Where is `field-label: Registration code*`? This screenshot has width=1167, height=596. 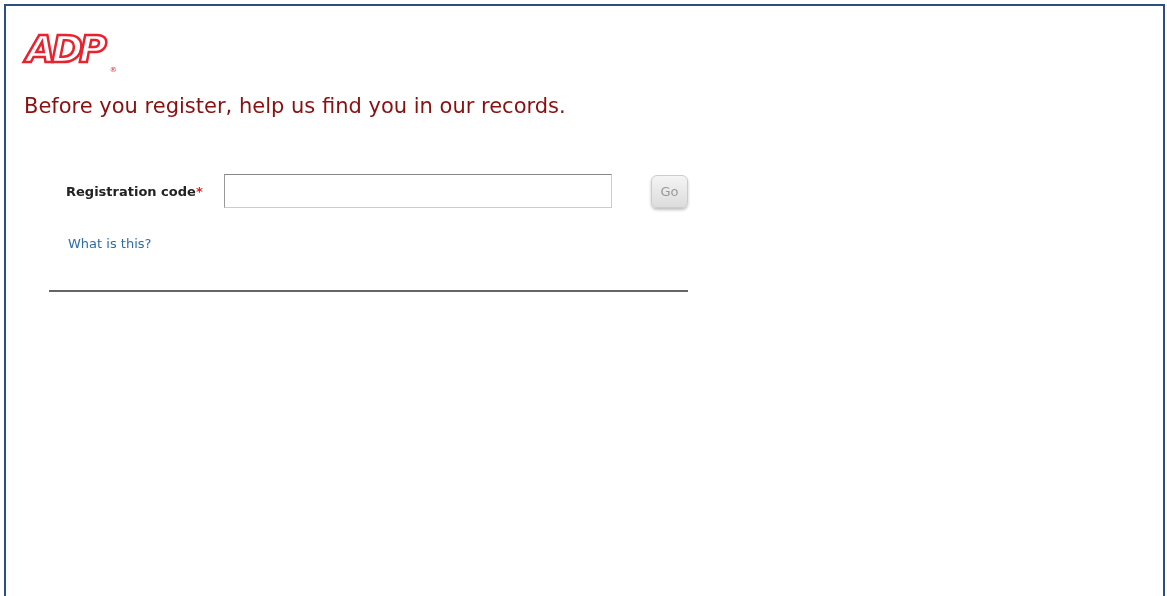
field-label: Registration code* is located at coordinates (135, 191).